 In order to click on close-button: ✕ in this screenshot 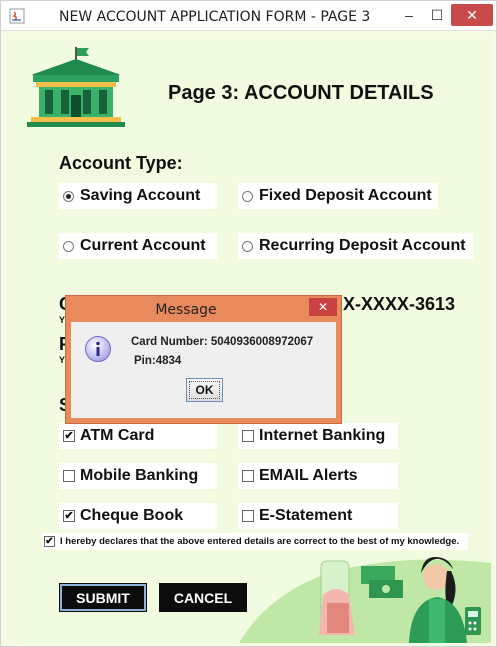, I will do `click(472, 15)`.